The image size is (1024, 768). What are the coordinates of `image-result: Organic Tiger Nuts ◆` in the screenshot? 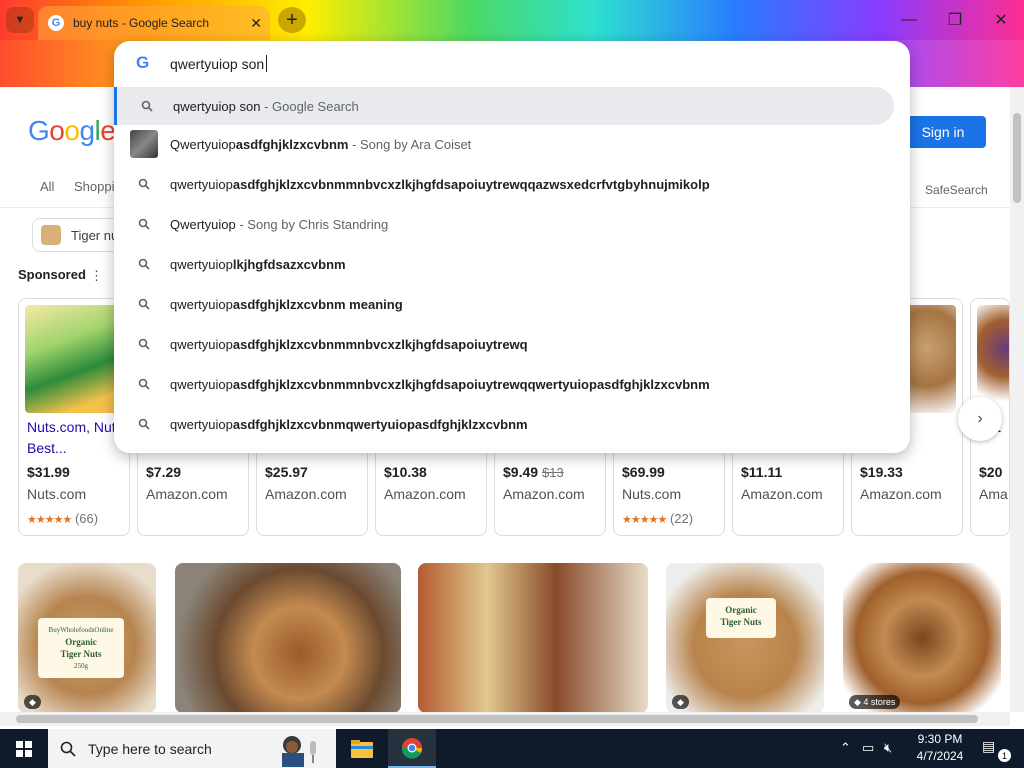 It's located at (745, 637).